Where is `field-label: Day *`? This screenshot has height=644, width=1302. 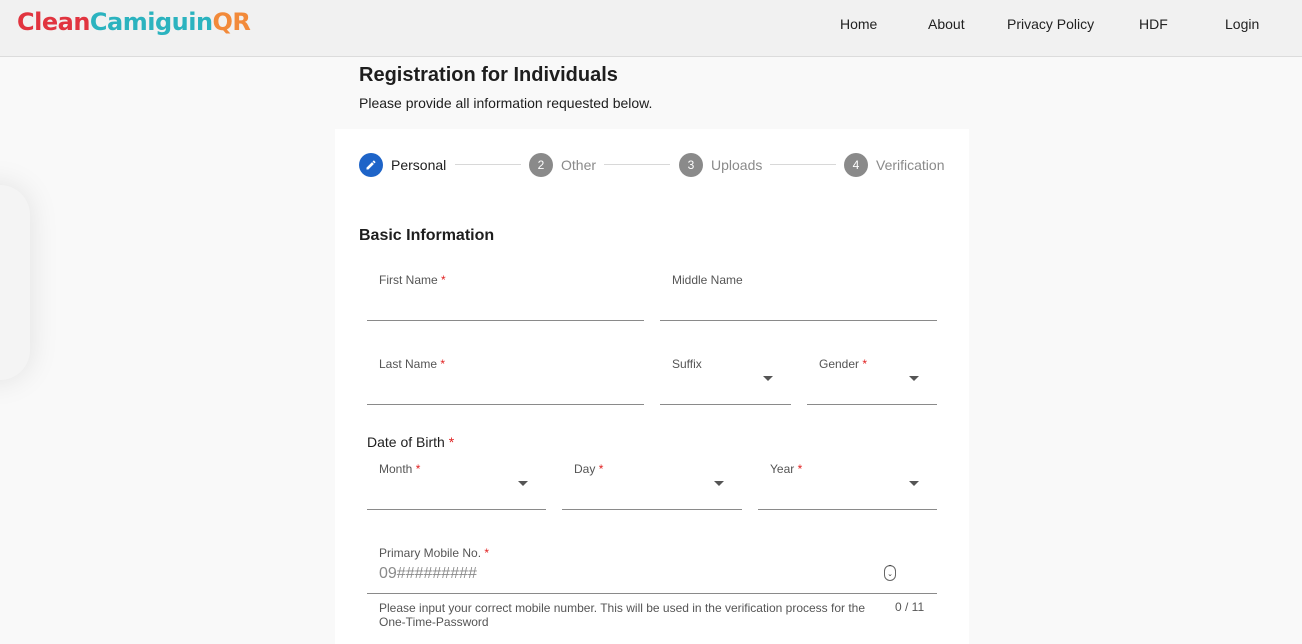 field-label: Day * is located at coordinates (589, 469).